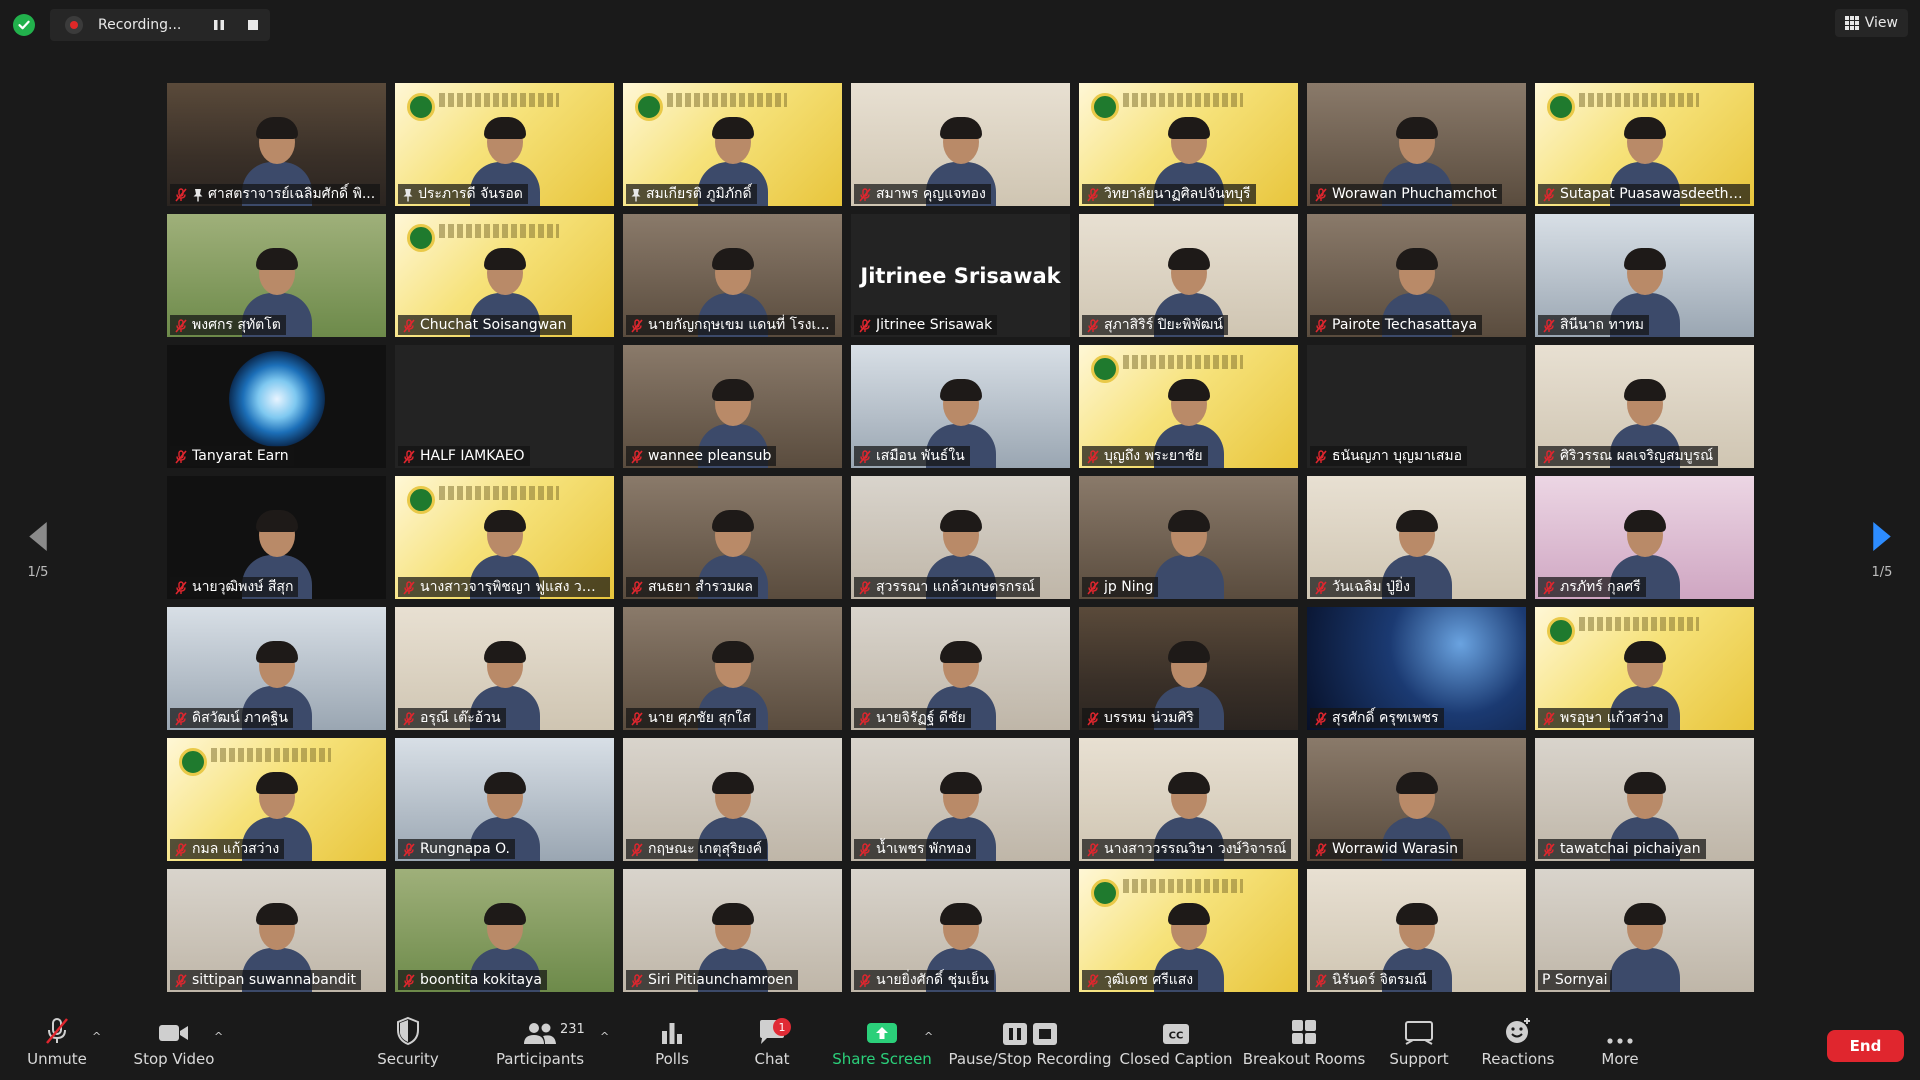 The image size is (1920, 1080). Describe the element at coordinates (504, 799) in the screenshot. I see `participant-tile: Rungnapa O.` at that location.